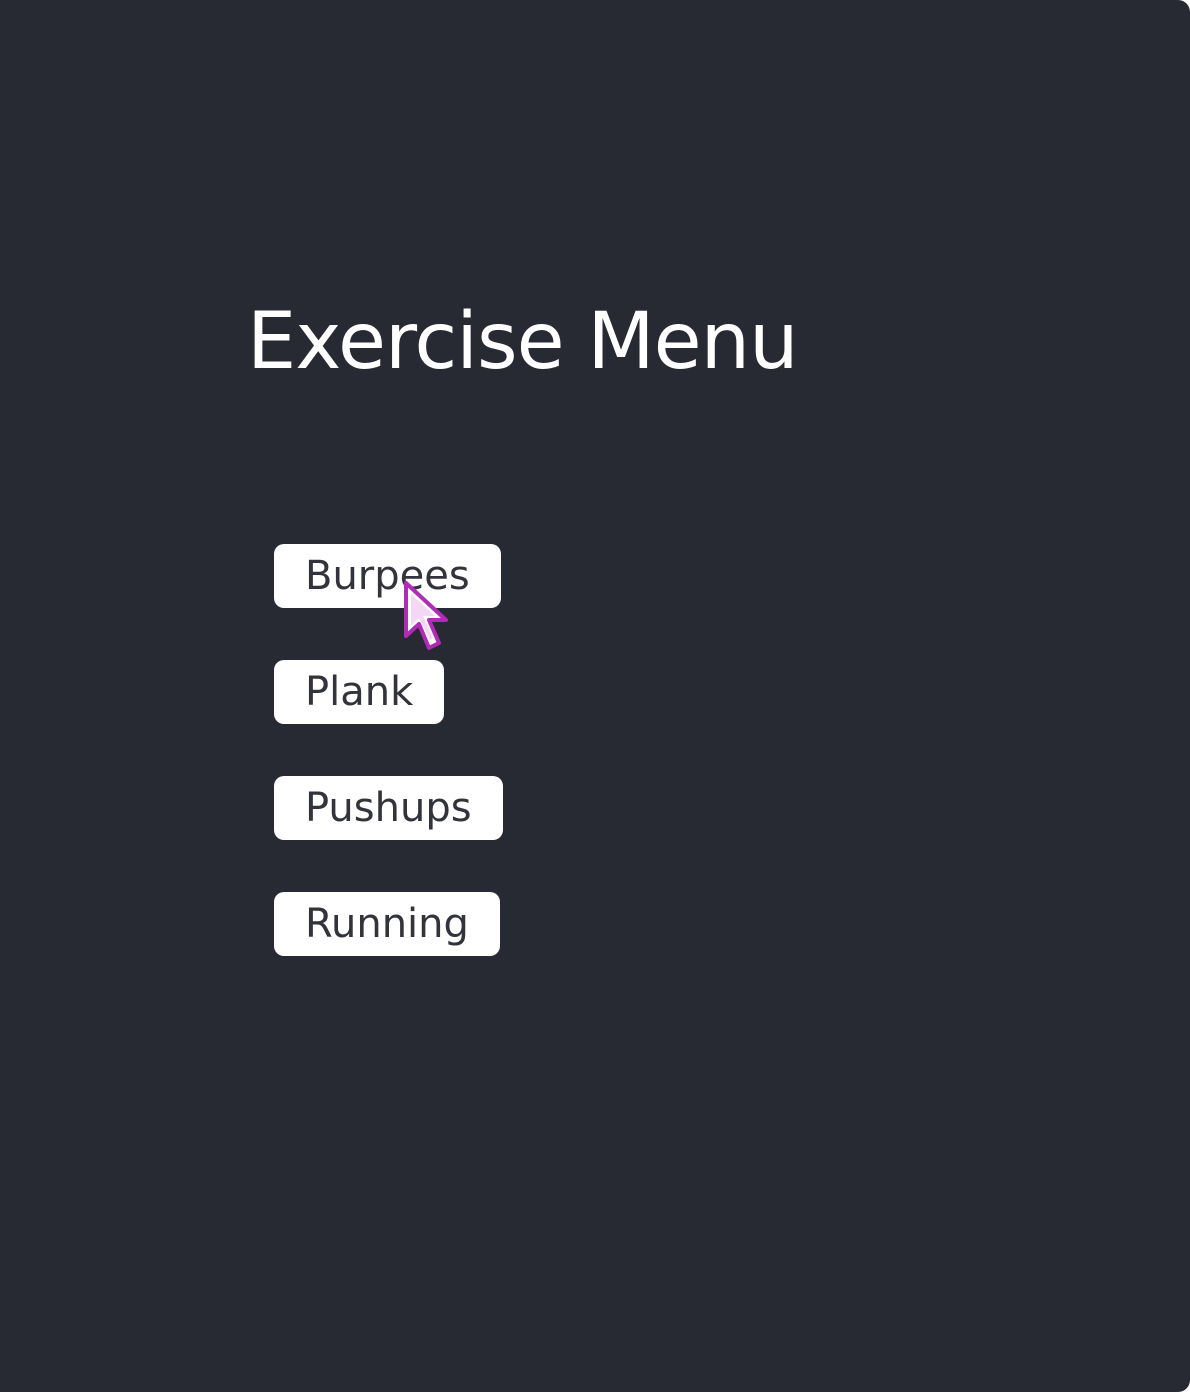 This screenshot has height=1392, width=1190. What do you see at coordinates (388, 808) in the screenshot?
I see `exercise-button-pushups: Pushups` at bounding box center [388, 808].